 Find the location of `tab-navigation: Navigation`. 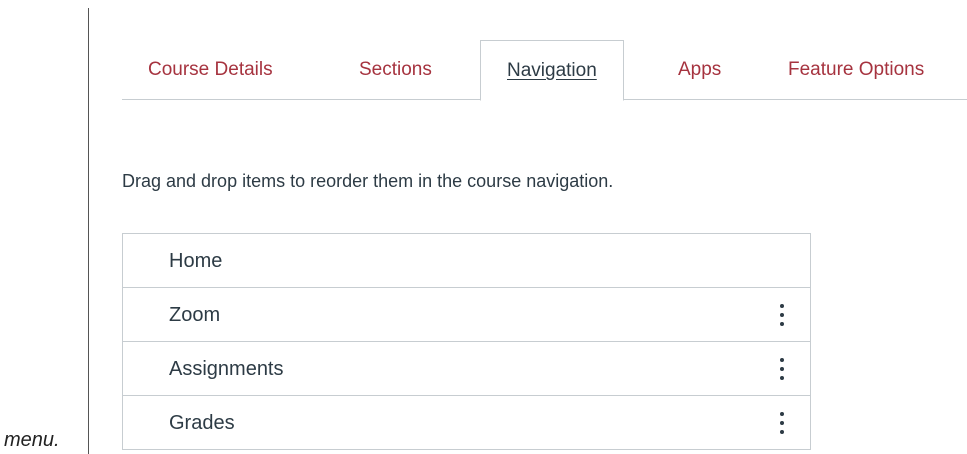

tab-navigation: Navigation is located at coordinates (552, 70).